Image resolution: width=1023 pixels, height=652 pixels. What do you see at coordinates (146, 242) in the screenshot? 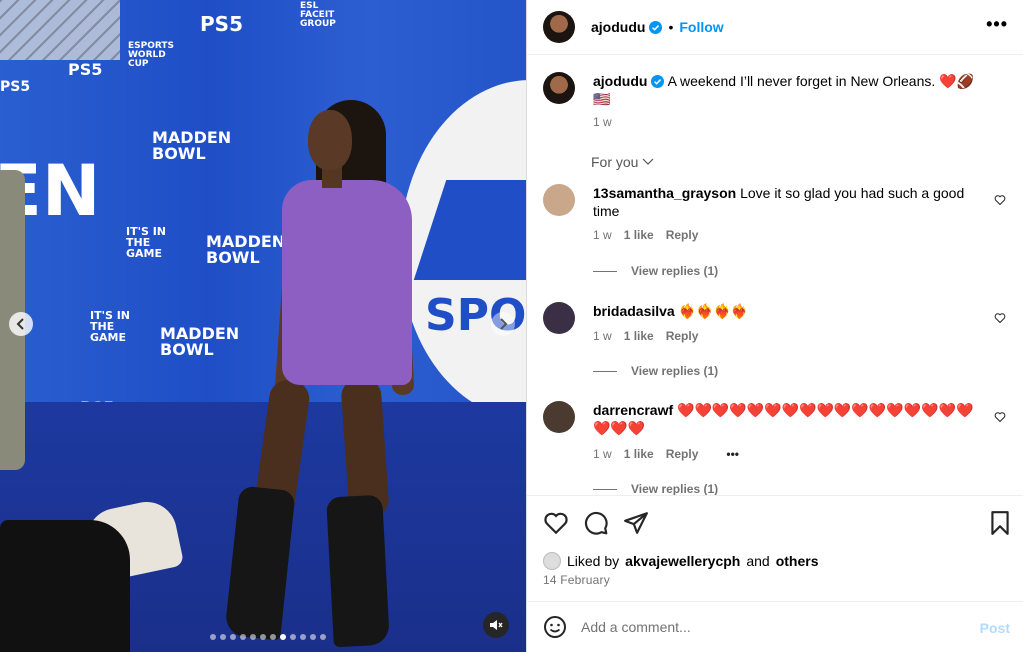
I see `its-in-the-game-logo: IT'S IN THE GAME` at bounding box center [146, 242].